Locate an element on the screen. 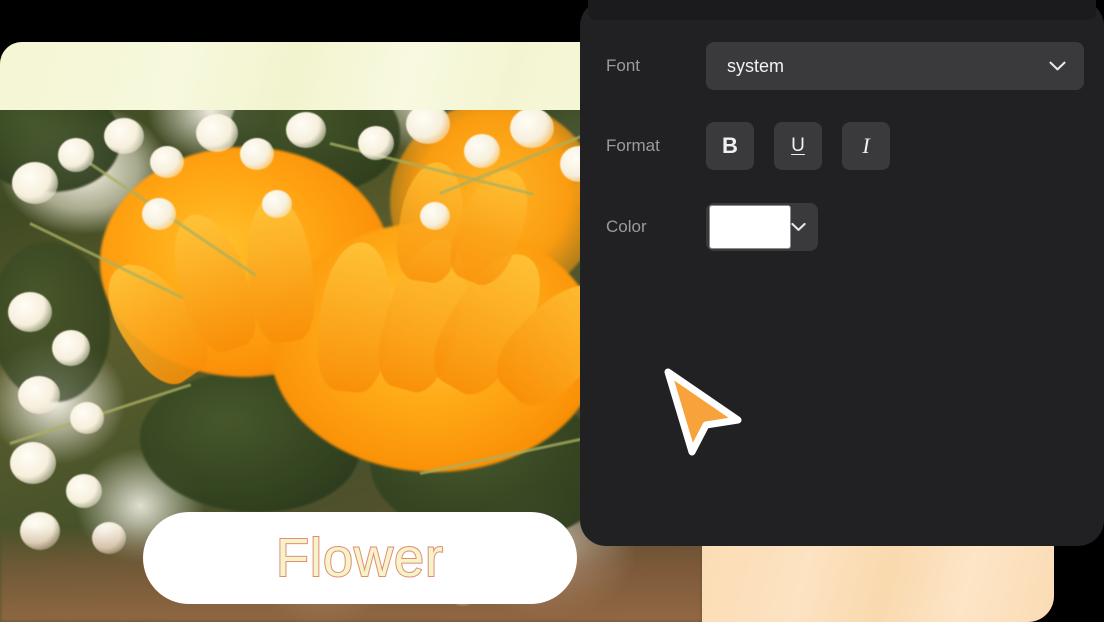 This screenshot has height=622, width=1104. format-label: Format is located at coordinates (633, 145).